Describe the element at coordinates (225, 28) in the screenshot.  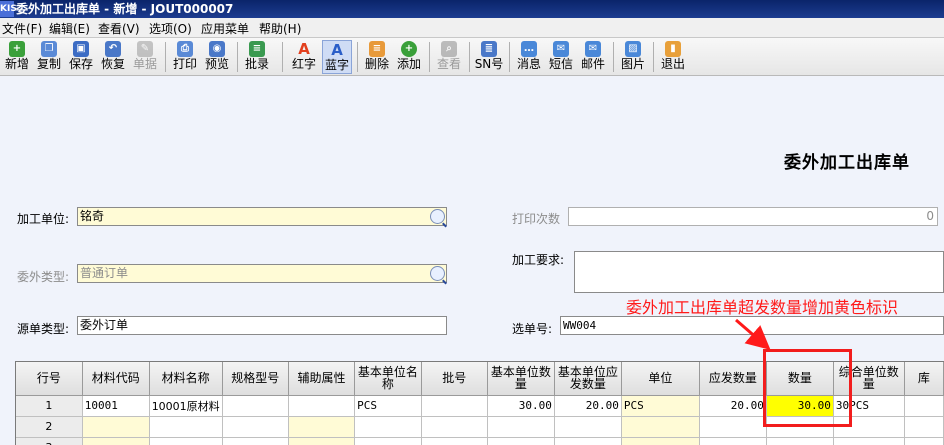
I see `menu-app: 应用菜单` at that location.